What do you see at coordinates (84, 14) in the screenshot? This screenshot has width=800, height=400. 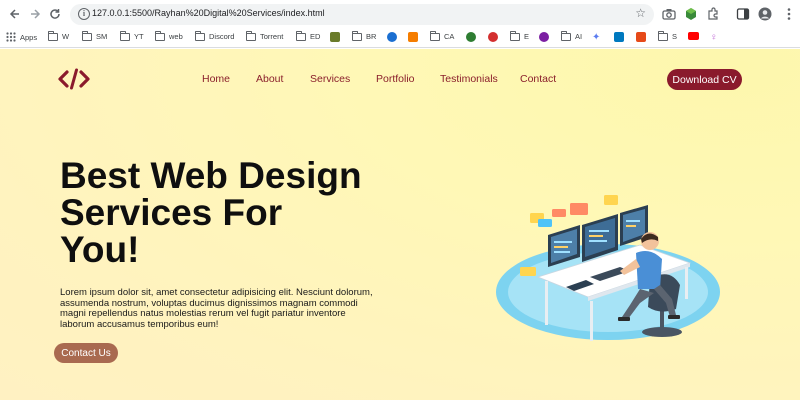 I see `site-info-icon: i` at bounding box center [84, 14].